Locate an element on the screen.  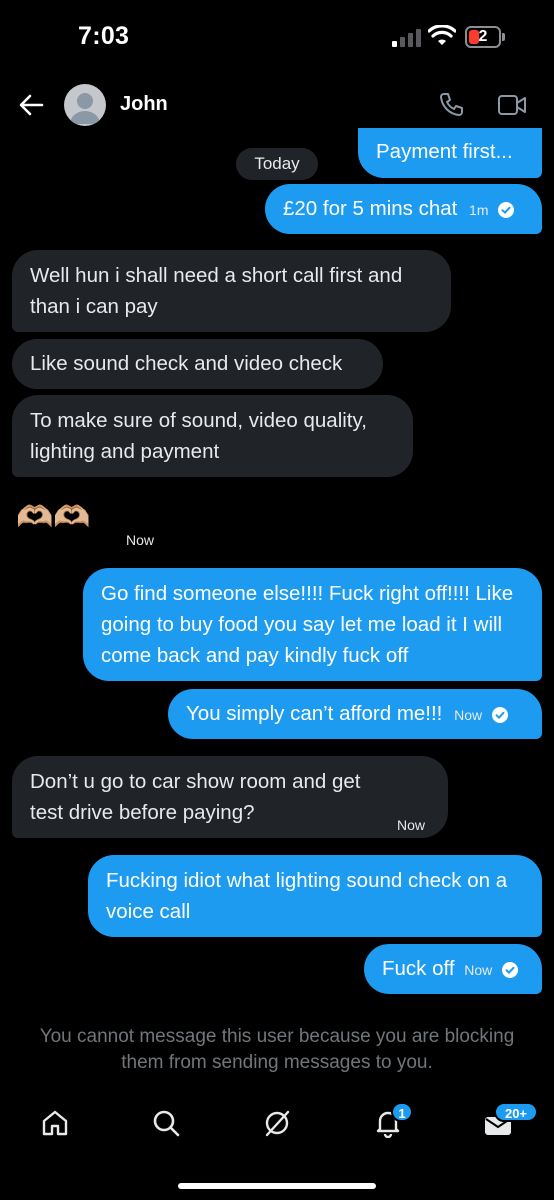
message-text: You simply can’t afford me!!! is located at coordinates (314, 713).